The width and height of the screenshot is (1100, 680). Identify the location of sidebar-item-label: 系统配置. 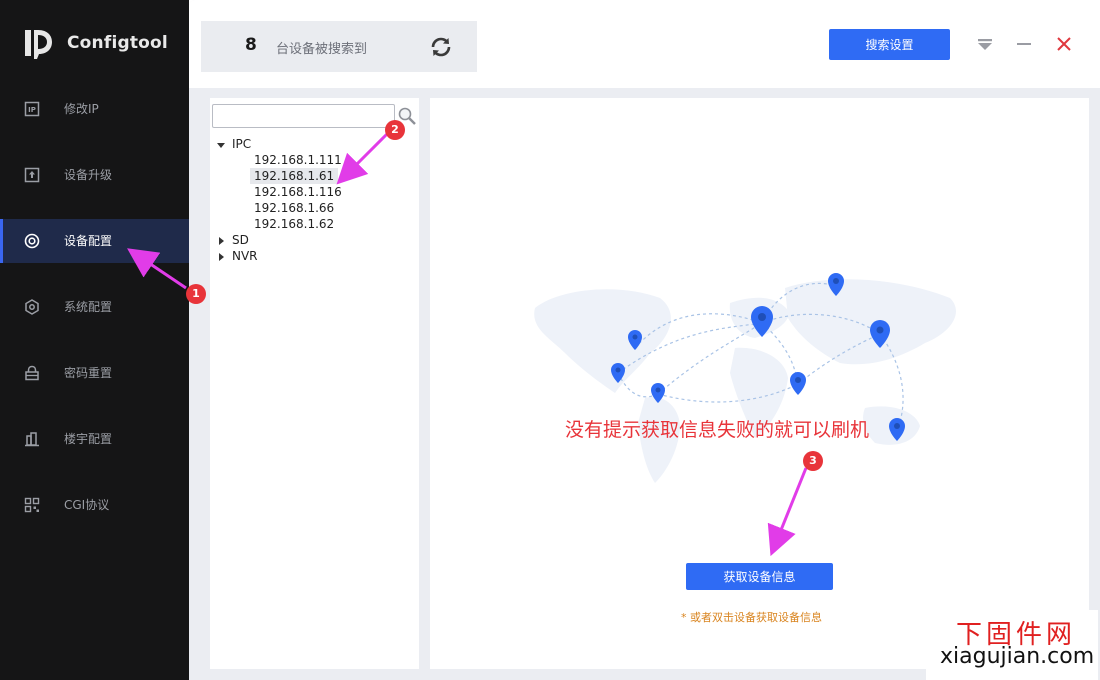
(88, 307).